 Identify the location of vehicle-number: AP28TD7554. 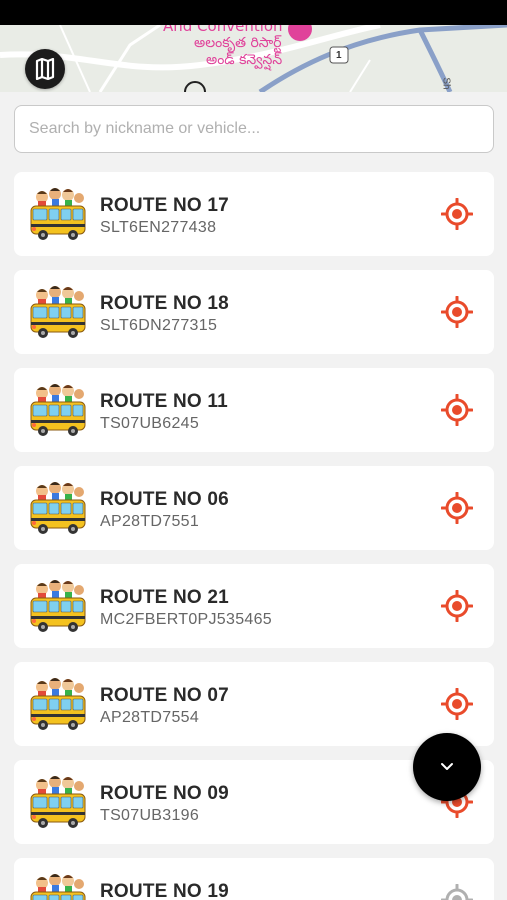
(150, 717).